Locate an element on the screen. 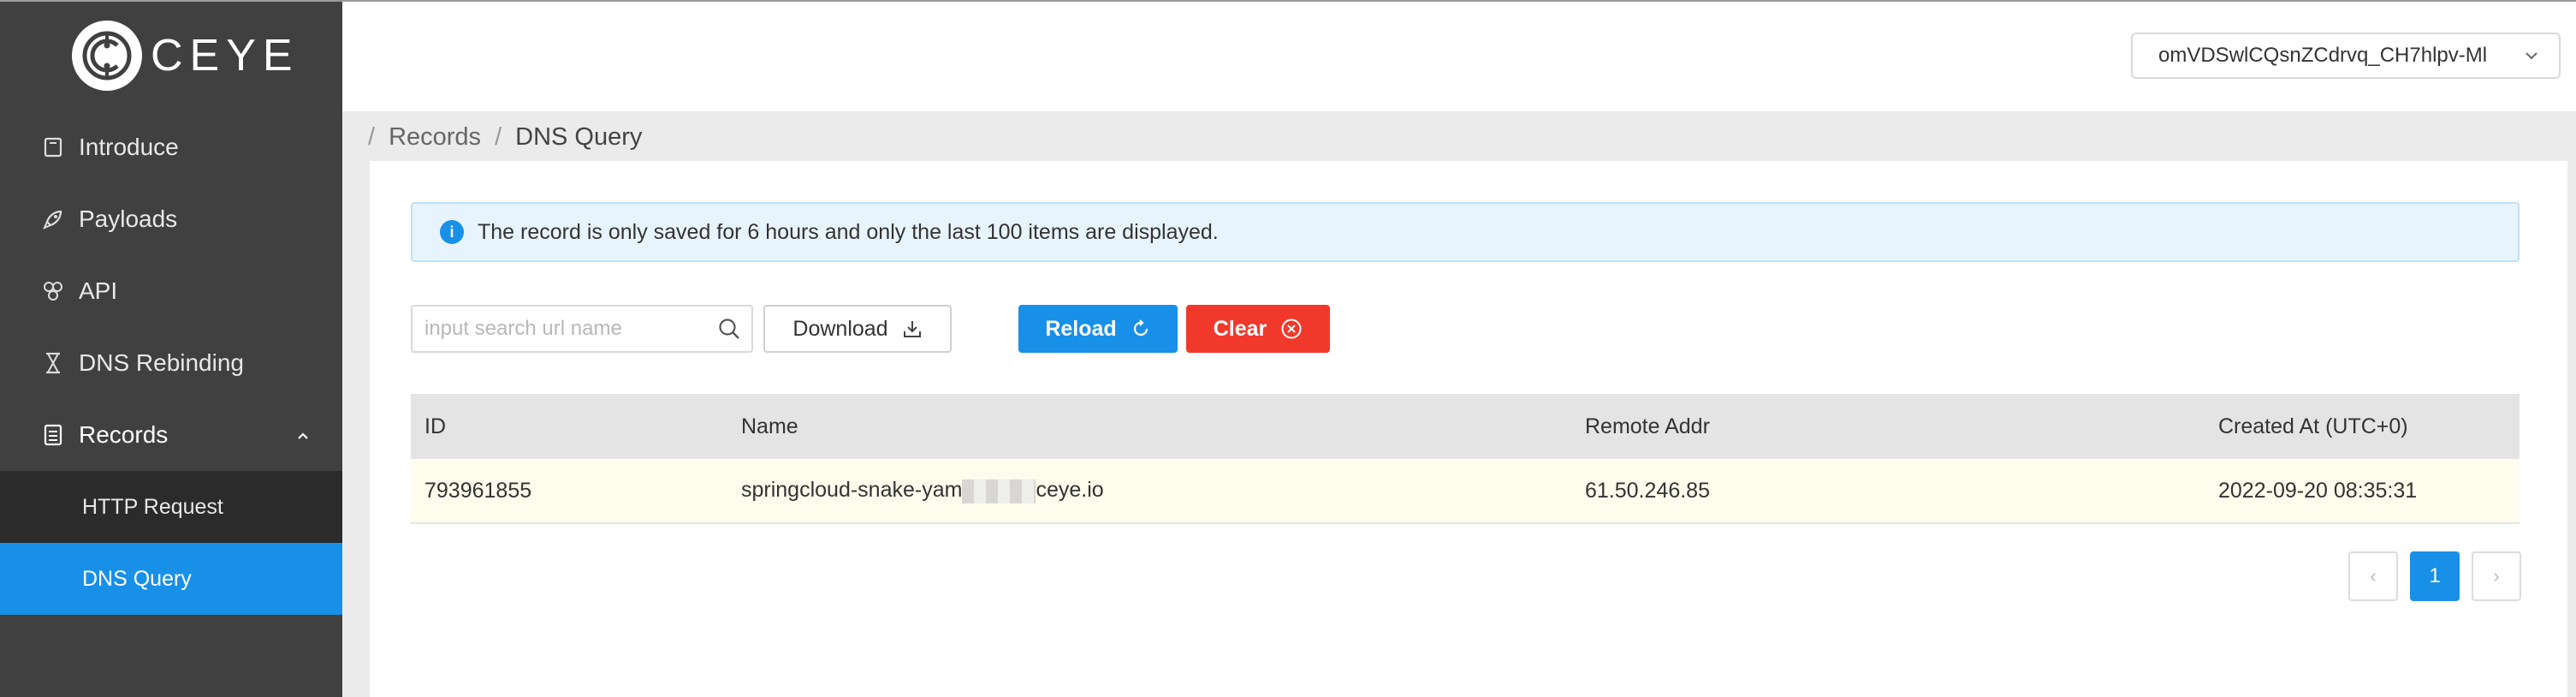 The height and width of the screenshot is (697, 2576). column-header-name: Name is located at coordinates (769, 426).